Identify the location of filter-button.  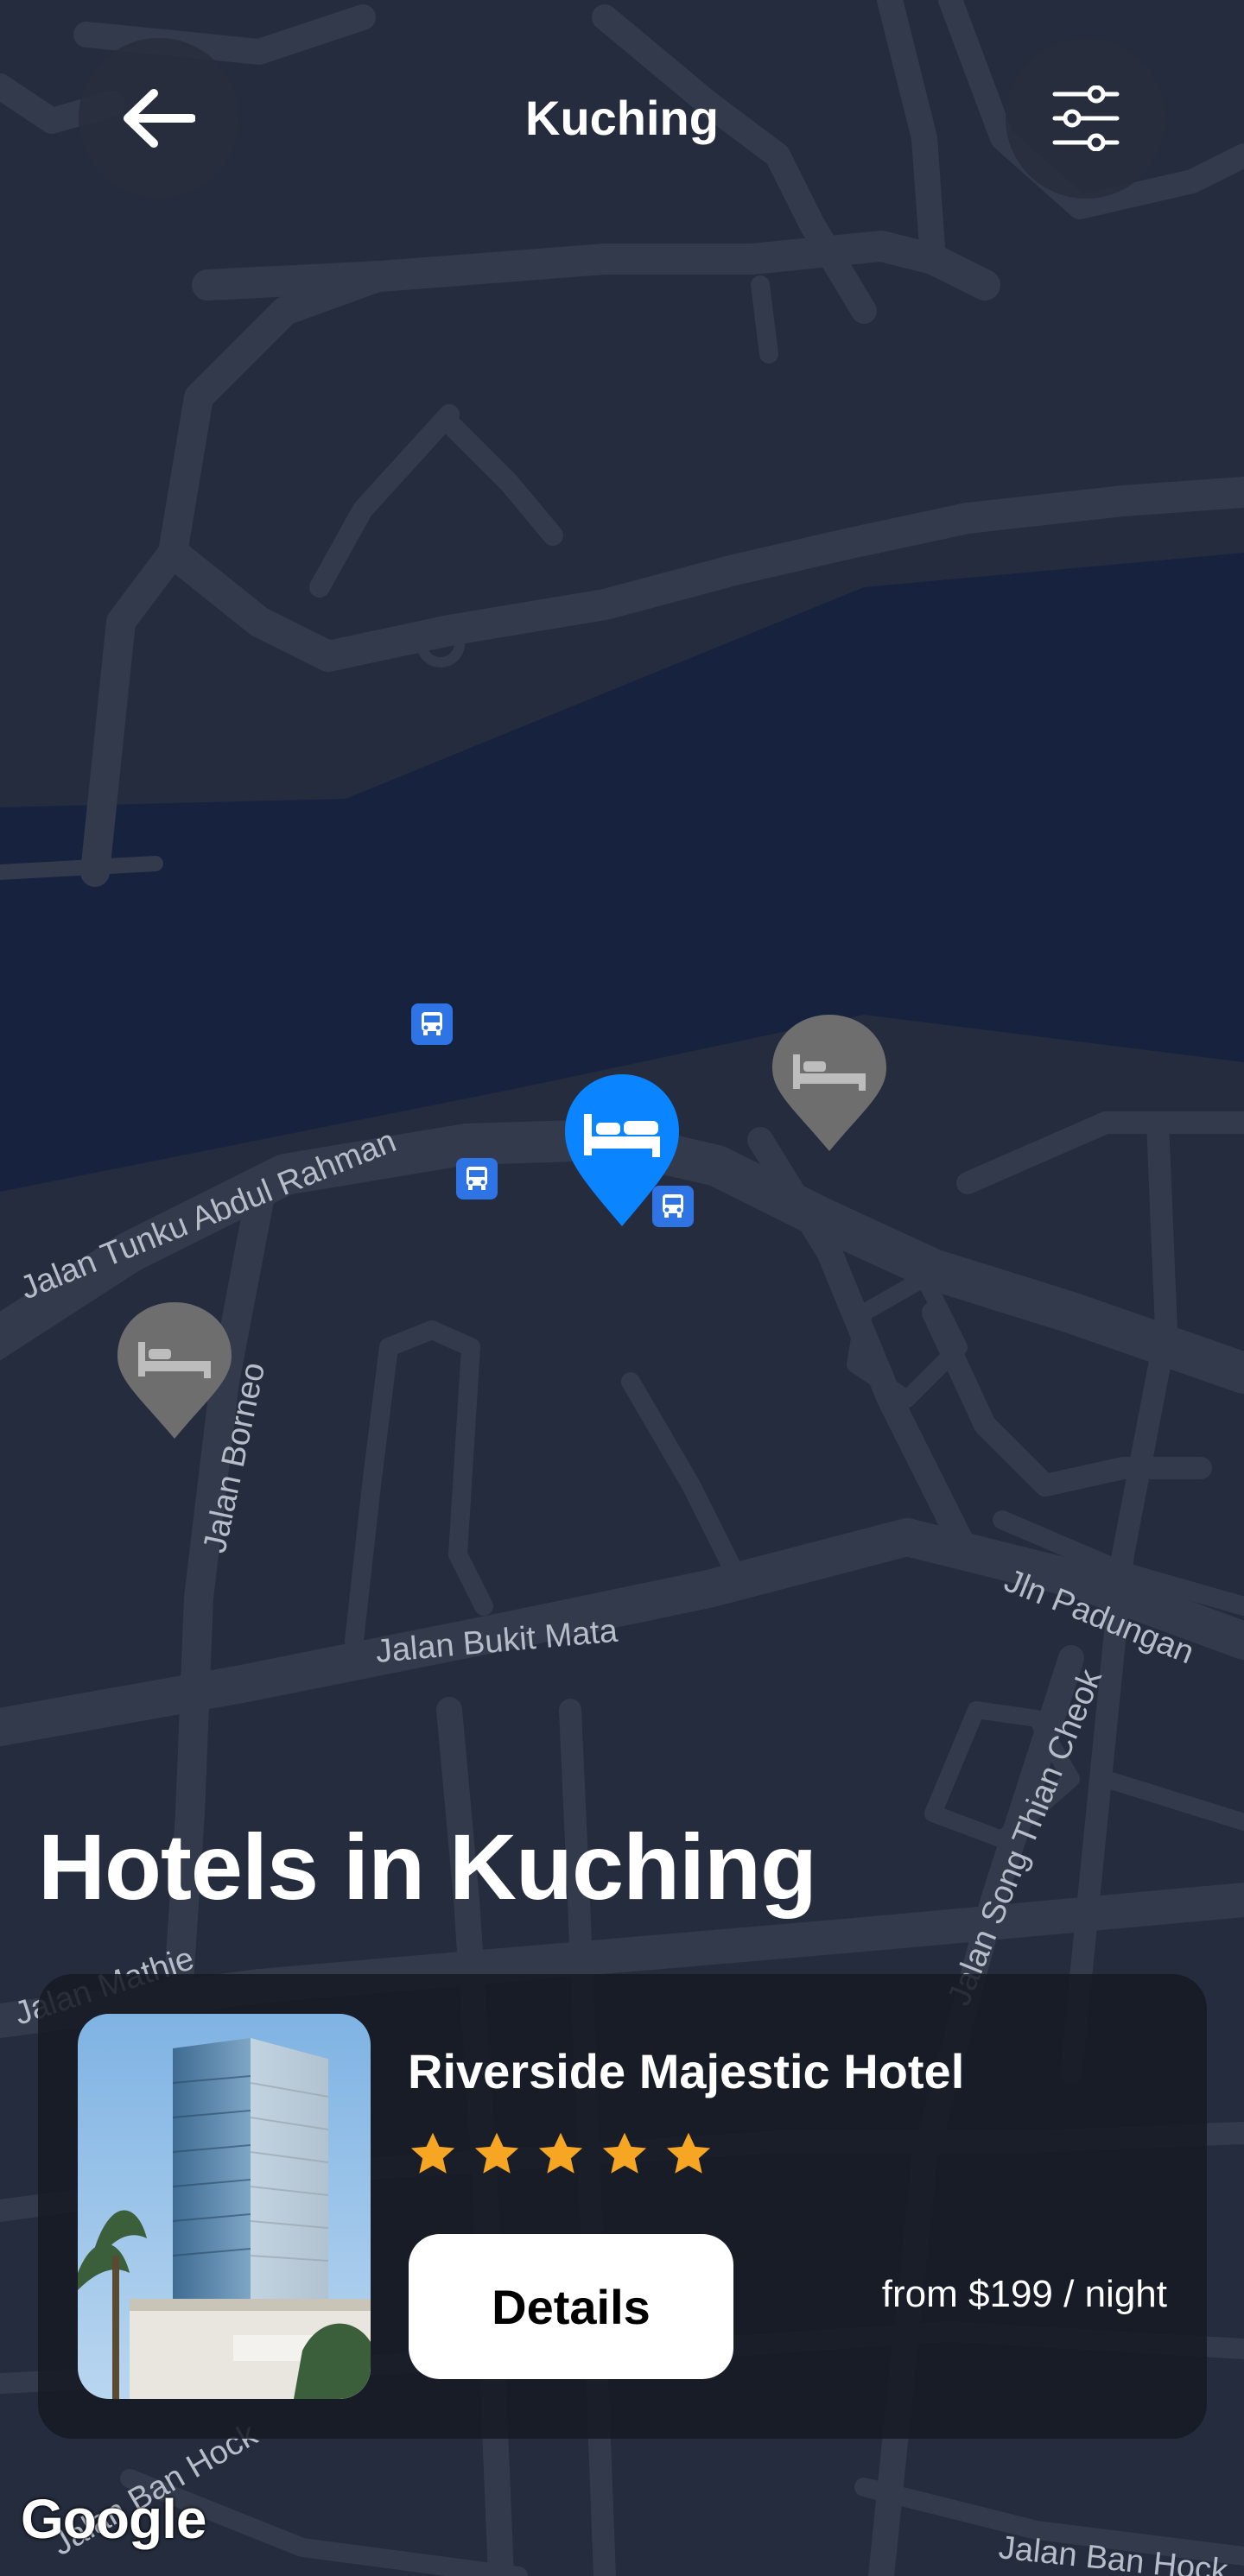
(1086, 118).